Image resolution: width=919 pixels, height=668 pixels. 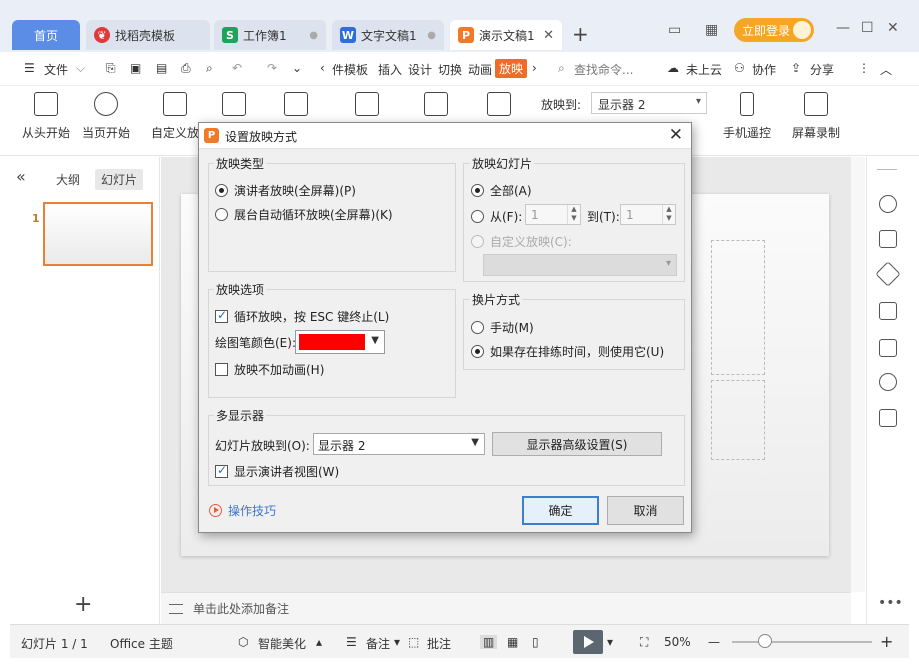 What do you see at coordinates (496, 216) in the screenshot?
I see `slides-range-option: 从(F):` at bounding box center [496, 216].